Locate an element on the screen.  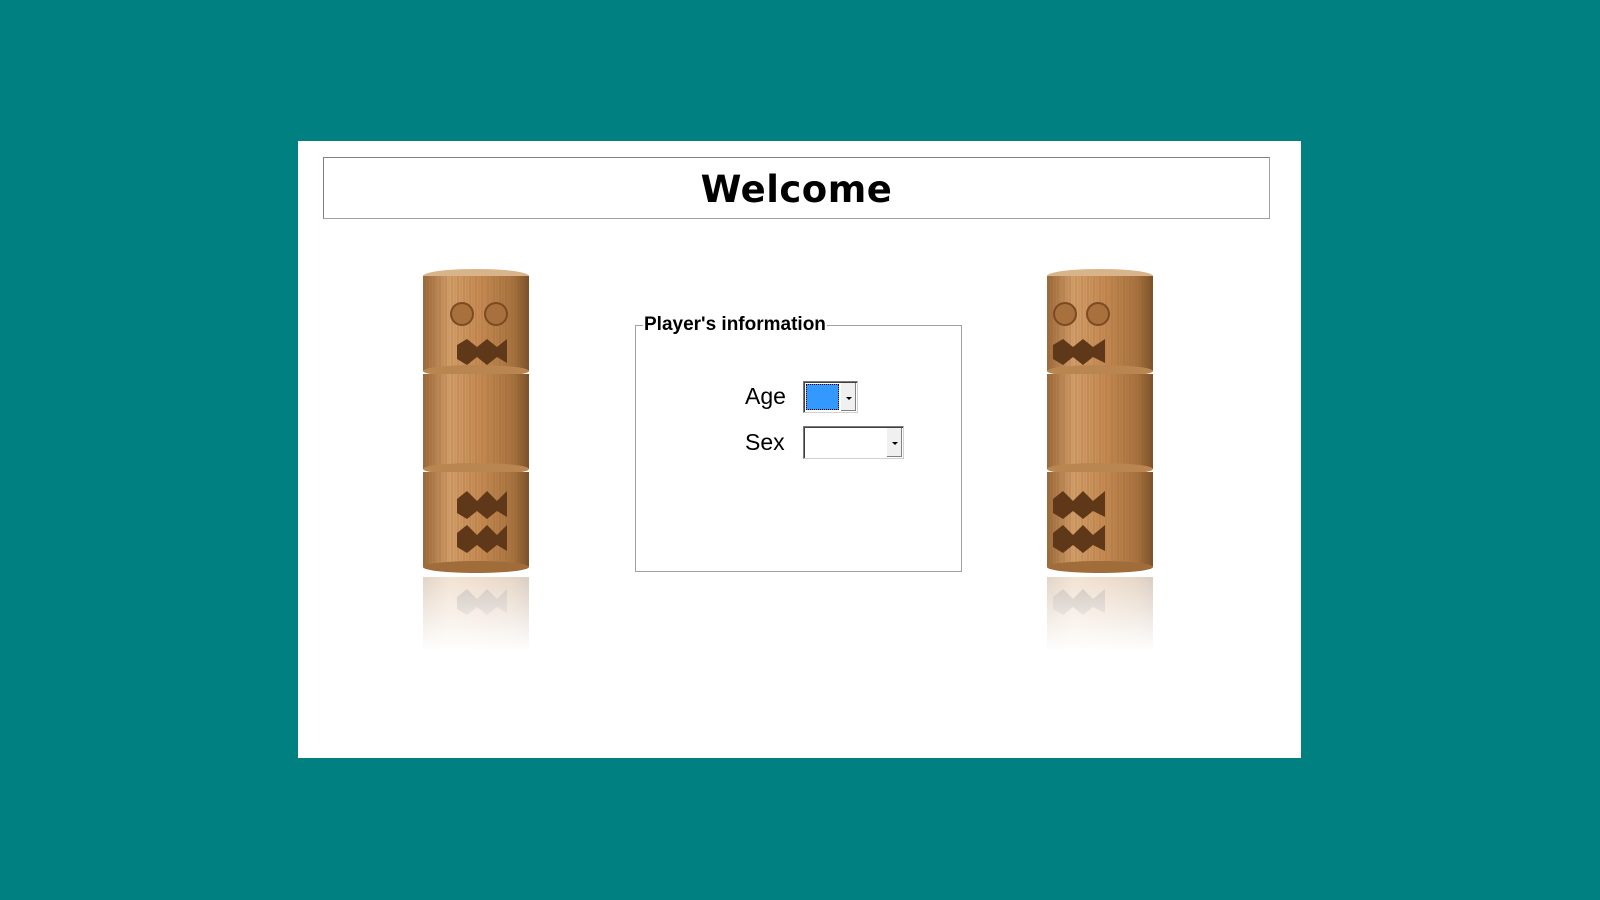
fieldset-legend: Player's information is located at coordinates (735, 325).